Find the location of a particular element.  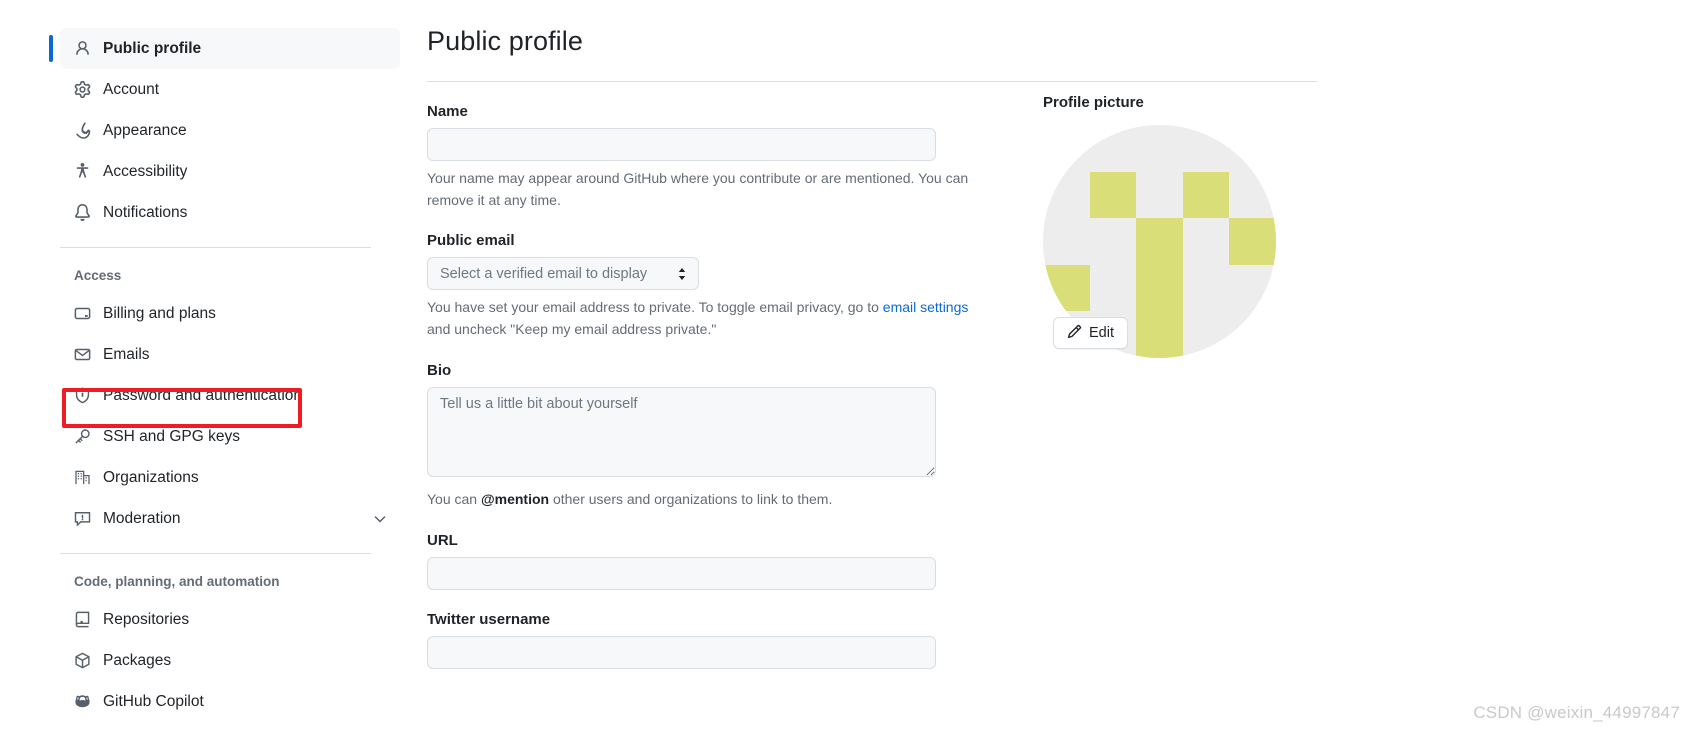

url-field-block: URL is located at coordinates (877, 561).